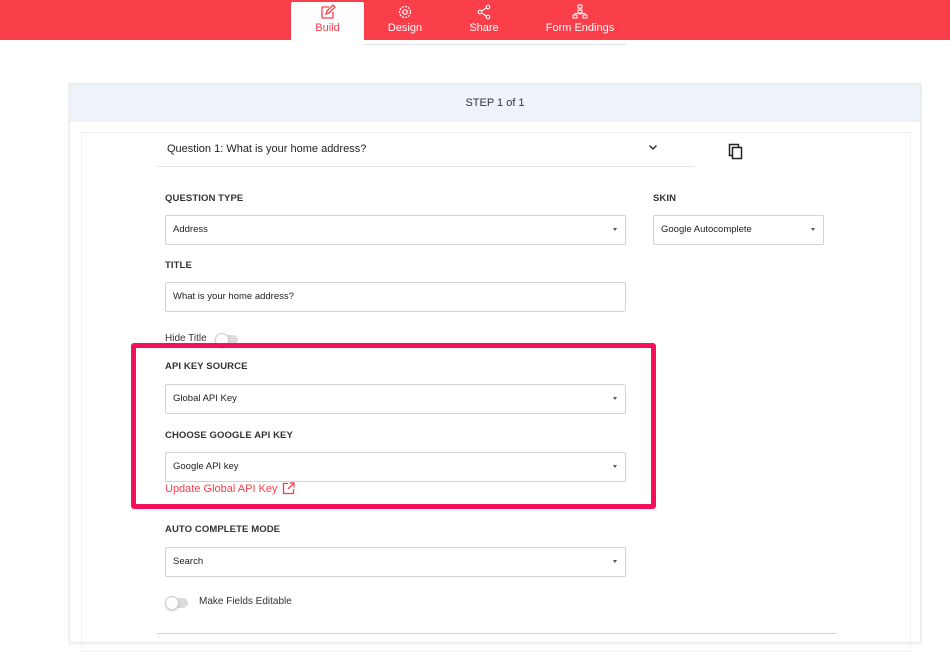 Image resolution: width=950 pixels, height=652 pixels. I want to click on top-navigation-bar: Build Design Share Form Endings, so click(475, 20).